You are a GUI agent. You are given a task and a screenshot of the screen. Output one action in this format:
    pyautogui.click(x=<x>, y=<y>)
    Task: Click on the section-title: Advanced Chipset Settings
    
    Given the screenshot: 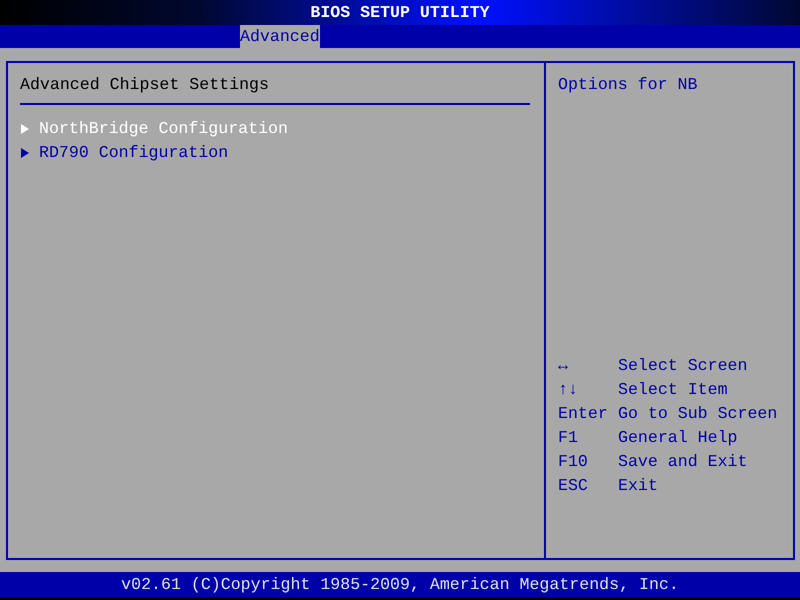 What is the action you would take?
    pyautogui.click(x=145, y=85)
    